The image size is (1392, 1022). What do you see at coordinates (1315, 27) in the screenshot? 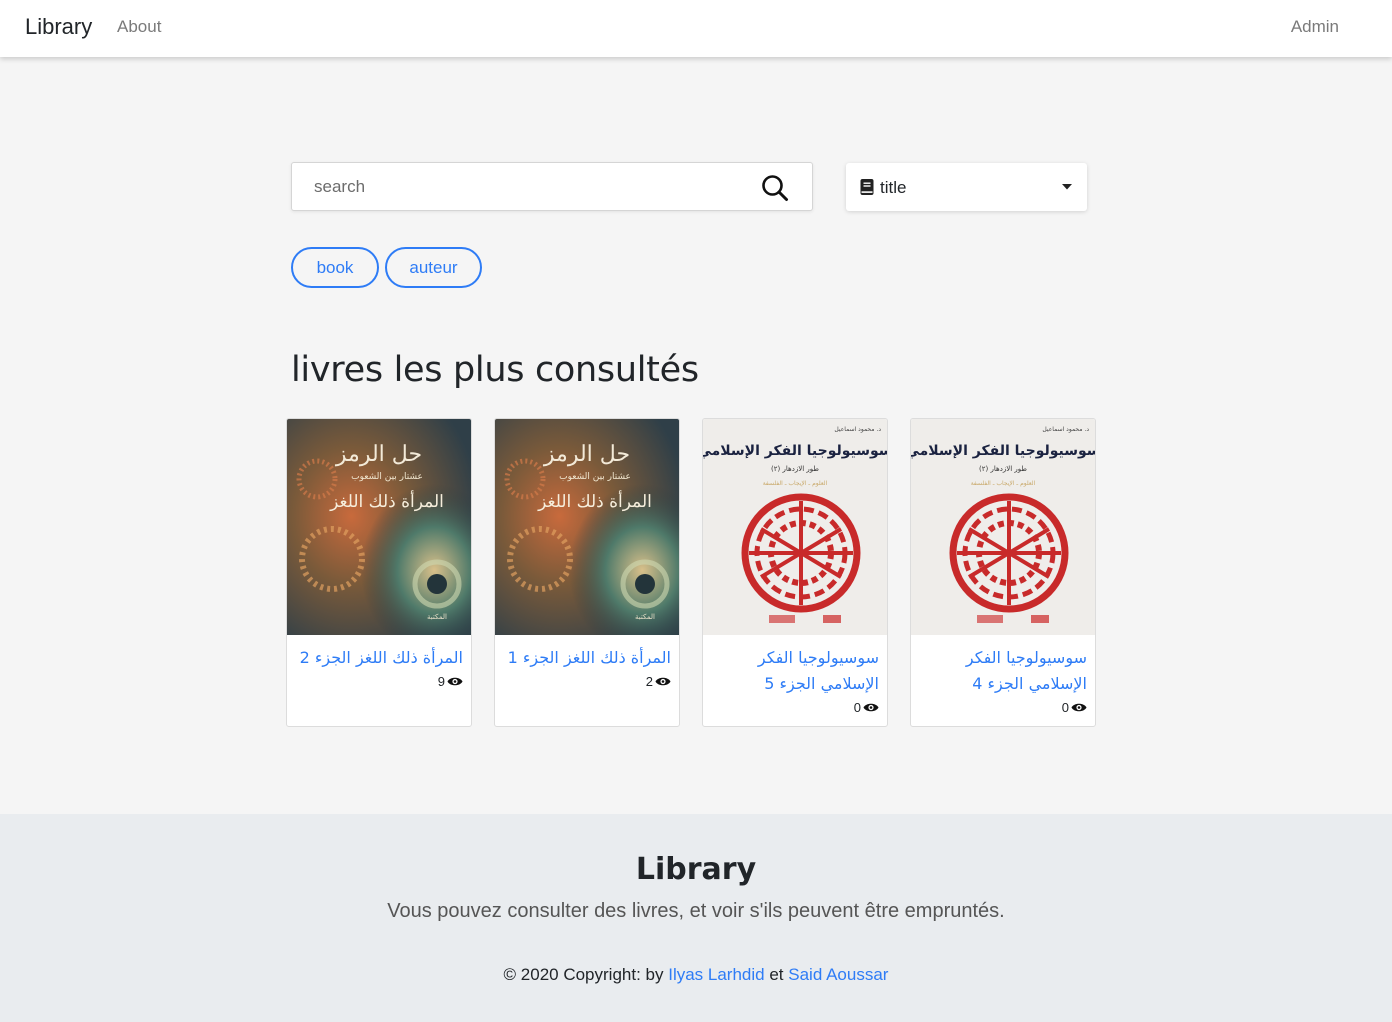
I see `nav-admin-link: Admin` at bounding box center [1315, 27].